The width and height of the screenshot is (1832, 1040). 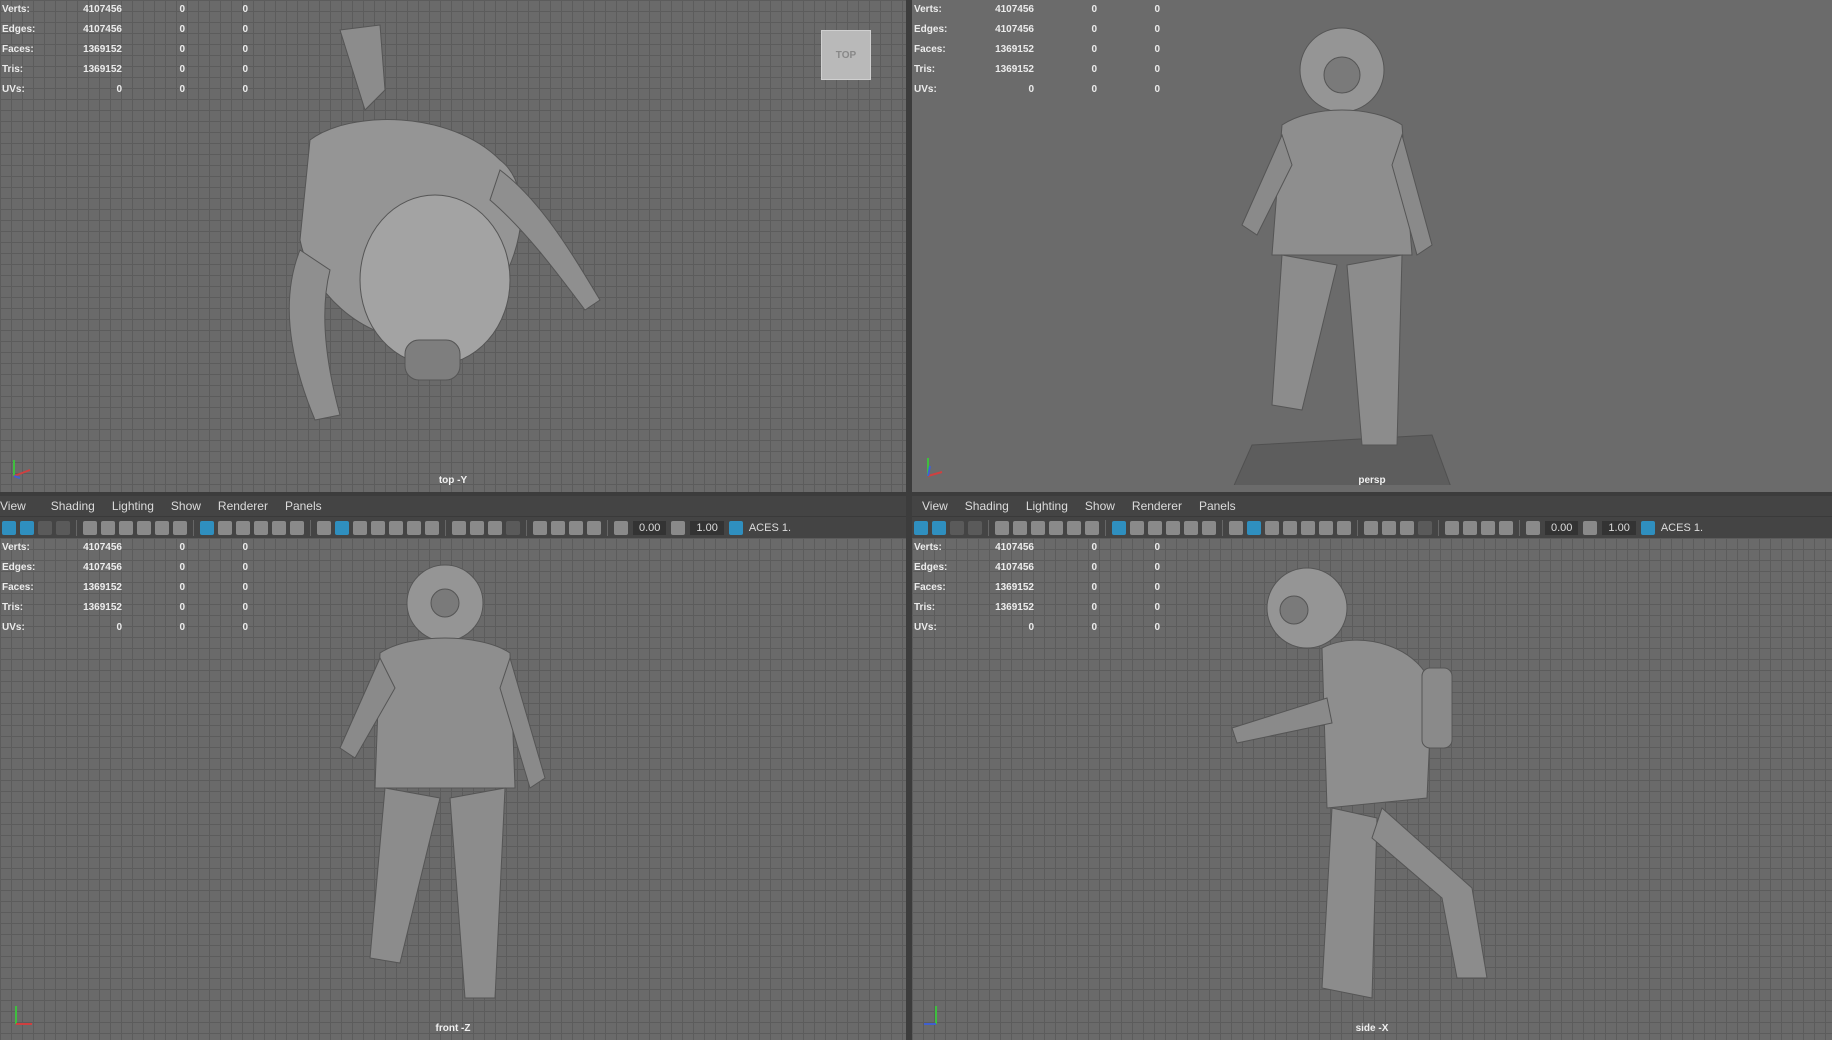 I want to click on panel-toolbar: 0.00 1.00 ACES 1., so click(x=1372, y=527).